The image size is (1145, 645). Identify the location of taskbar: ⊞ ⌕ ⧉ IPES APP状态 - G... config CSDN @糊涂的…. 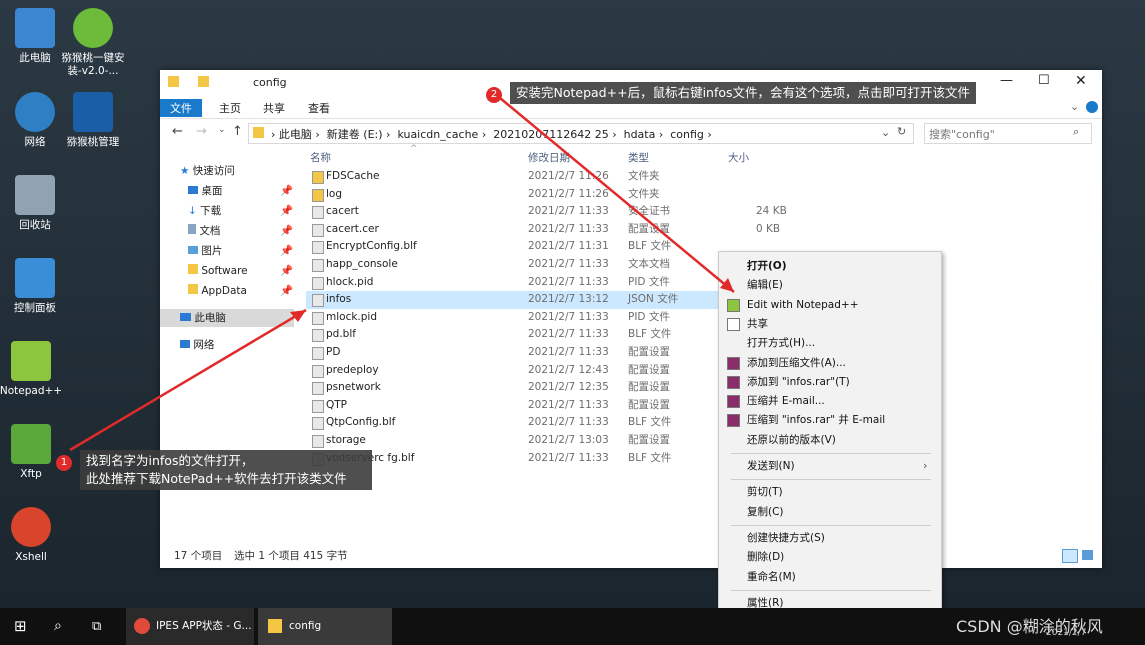
(572, 626).